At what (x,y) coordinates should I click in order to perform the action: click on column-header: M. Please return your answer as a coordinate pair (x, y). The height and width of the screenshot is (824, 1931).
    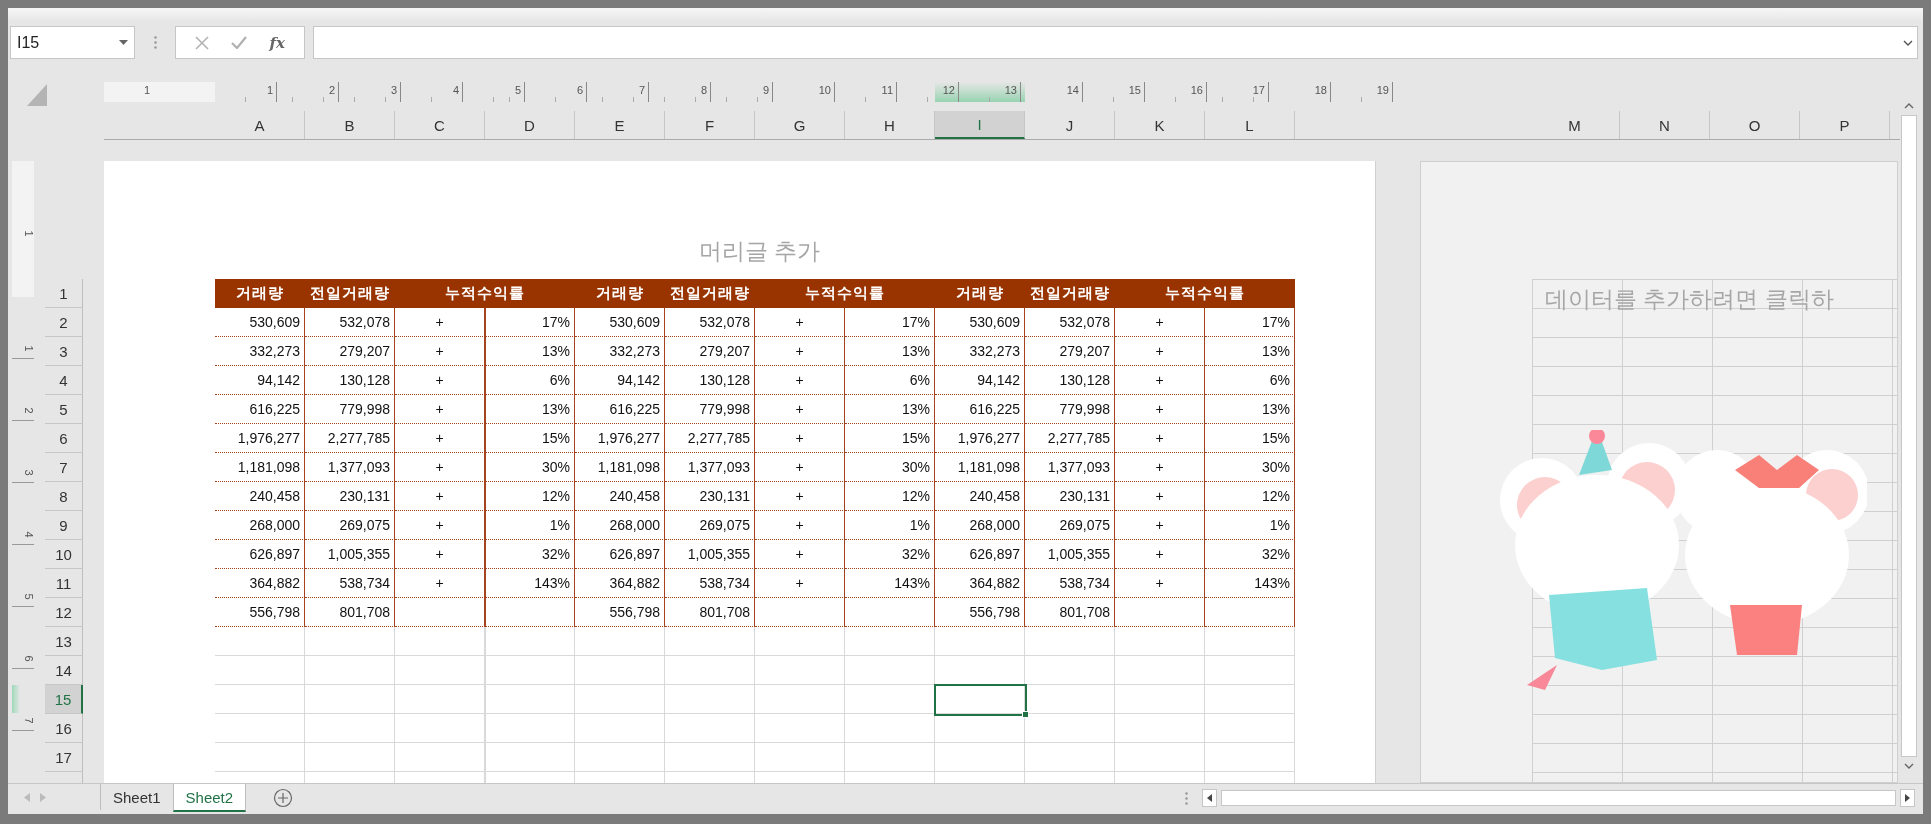
    Looking at the image, I should click on (1575, 125).